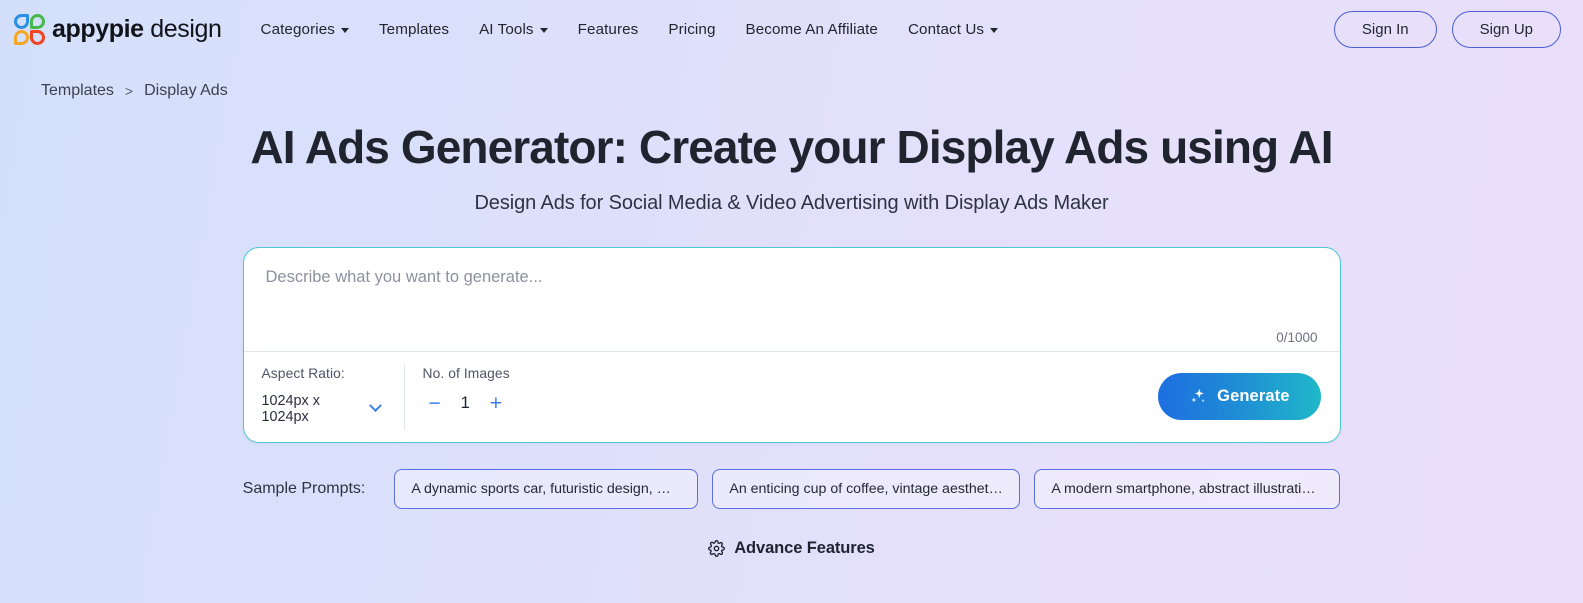 Image resolution: width=1583 pixels, height=603 pixels. What do you see at coordinates (506, 29) in the screenshot?
I see `nav-item-label: AI Tools` at bounding box center [506, 29].